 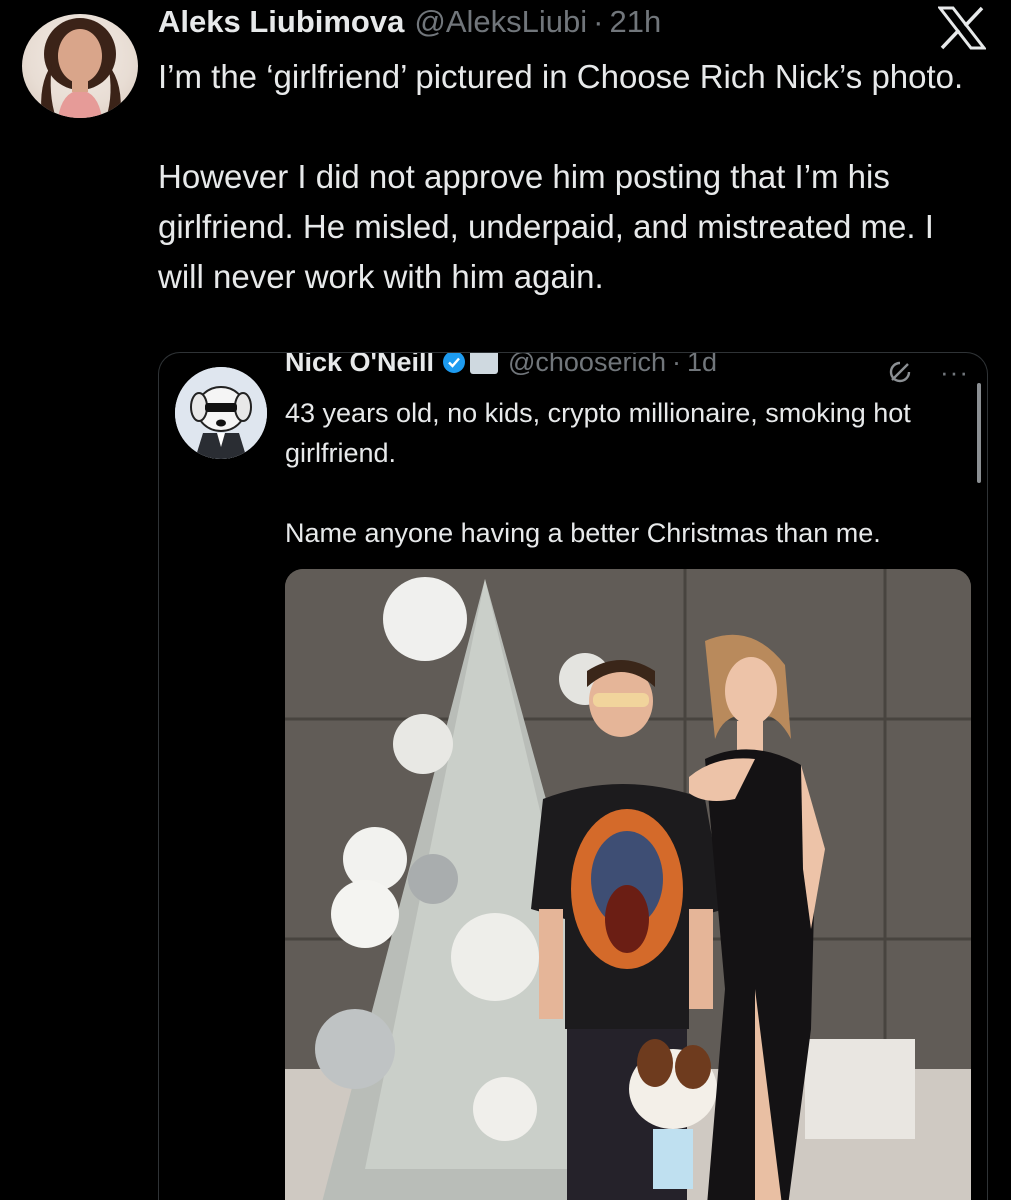 I want to click on author-handle: @AleksLiubi, so click(x=500, y=22).